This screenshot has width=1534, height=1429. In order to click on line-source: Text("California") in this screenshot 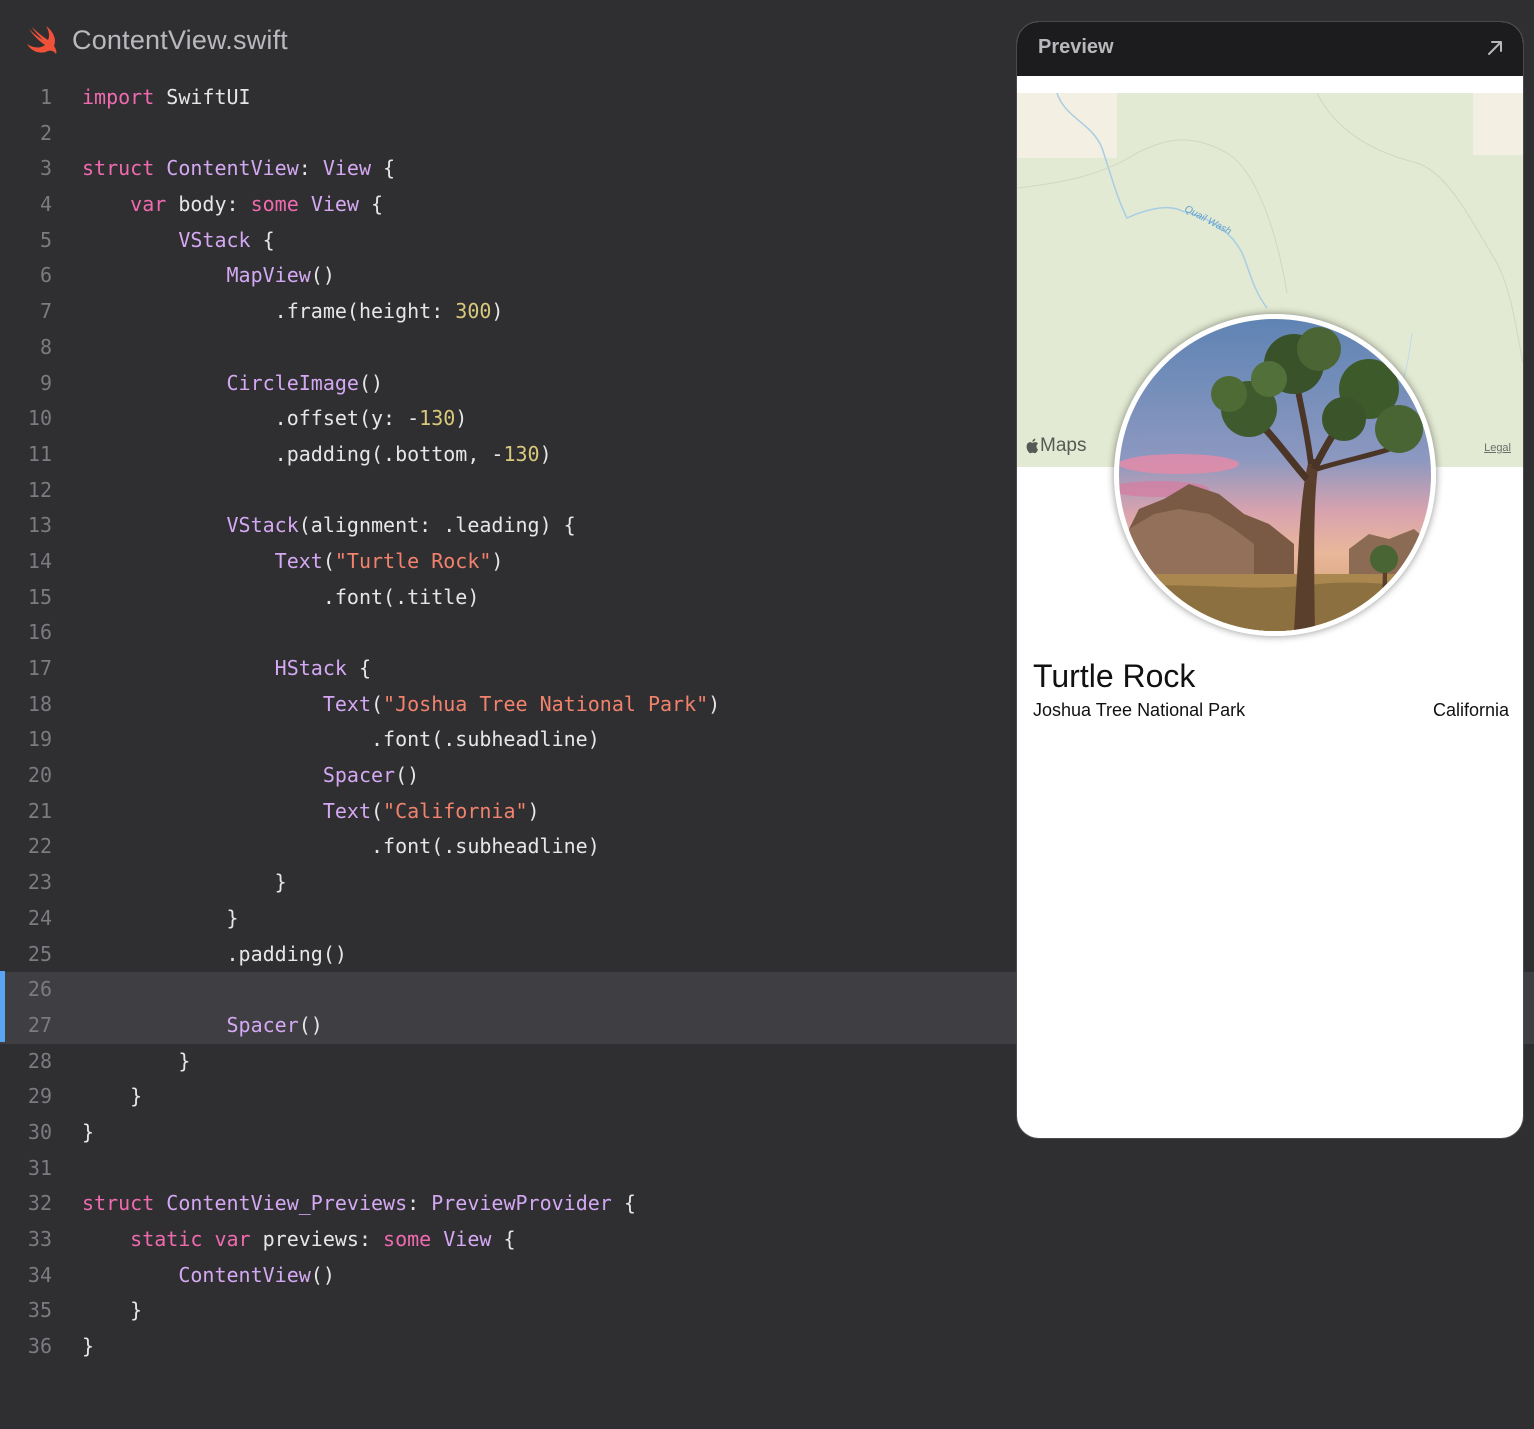, I will do `click(311, 812)`.